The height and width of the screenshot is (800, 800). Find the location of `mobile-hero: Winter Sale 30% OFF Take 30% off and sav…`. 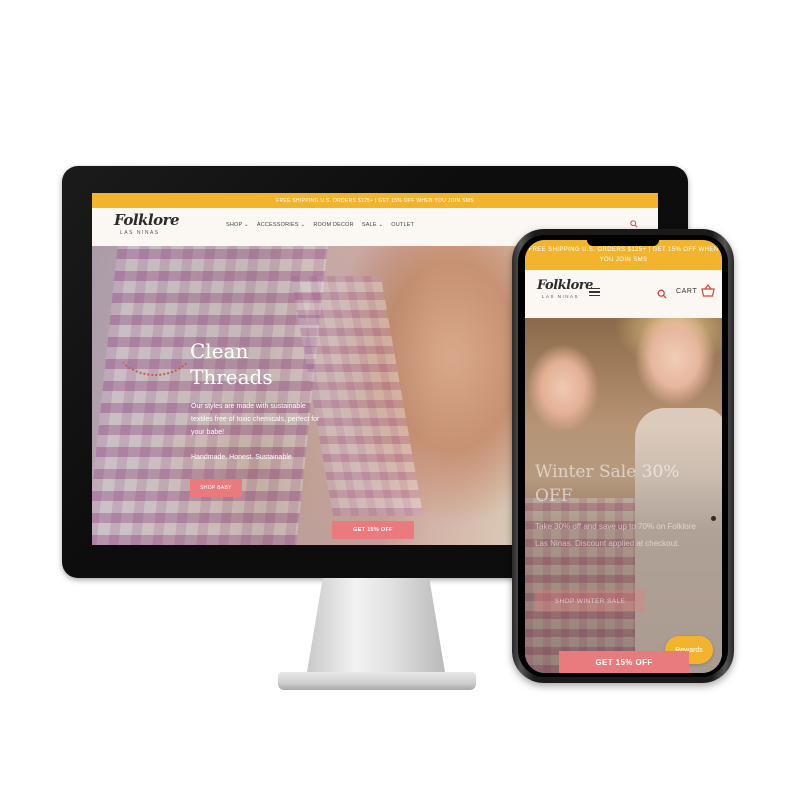

mobile-hero: Winter Sale 30% OFF Take 30% off and sav… is located at coordinates (623, 495).